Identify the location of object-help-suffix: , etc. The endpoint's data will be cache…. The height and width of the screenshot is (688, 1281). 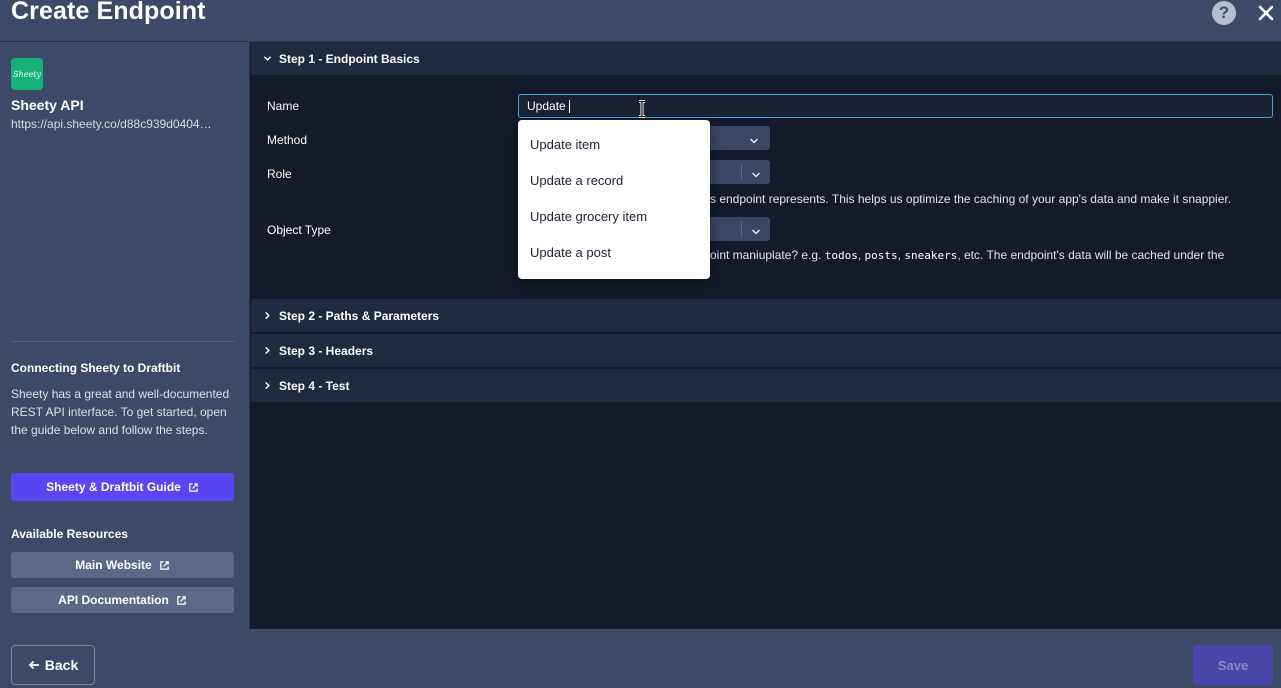
(1091, 255).